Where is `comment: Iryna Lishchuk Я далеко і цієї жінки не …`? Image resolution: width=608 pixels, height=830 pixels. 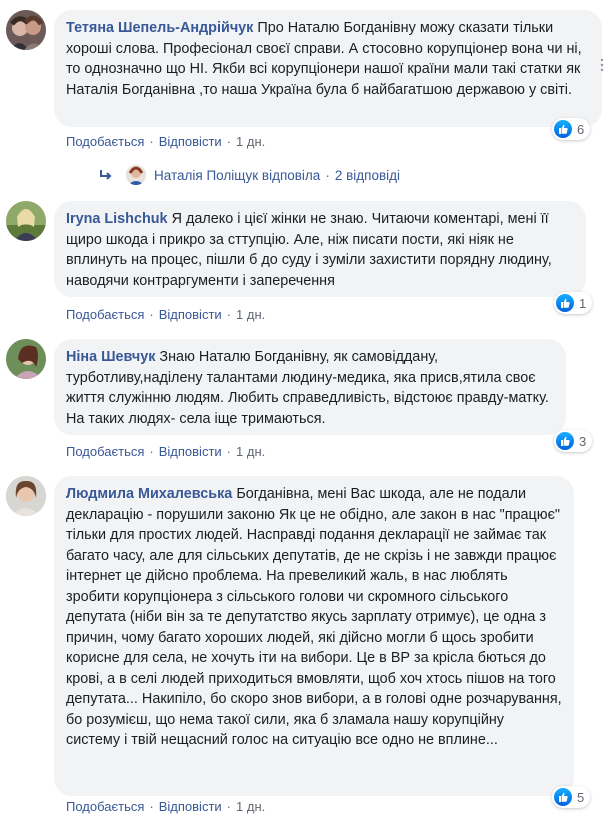 comment: Iryna Lishchuk Я далеко і цієї жінки не … is located at coordinates (304, 263).